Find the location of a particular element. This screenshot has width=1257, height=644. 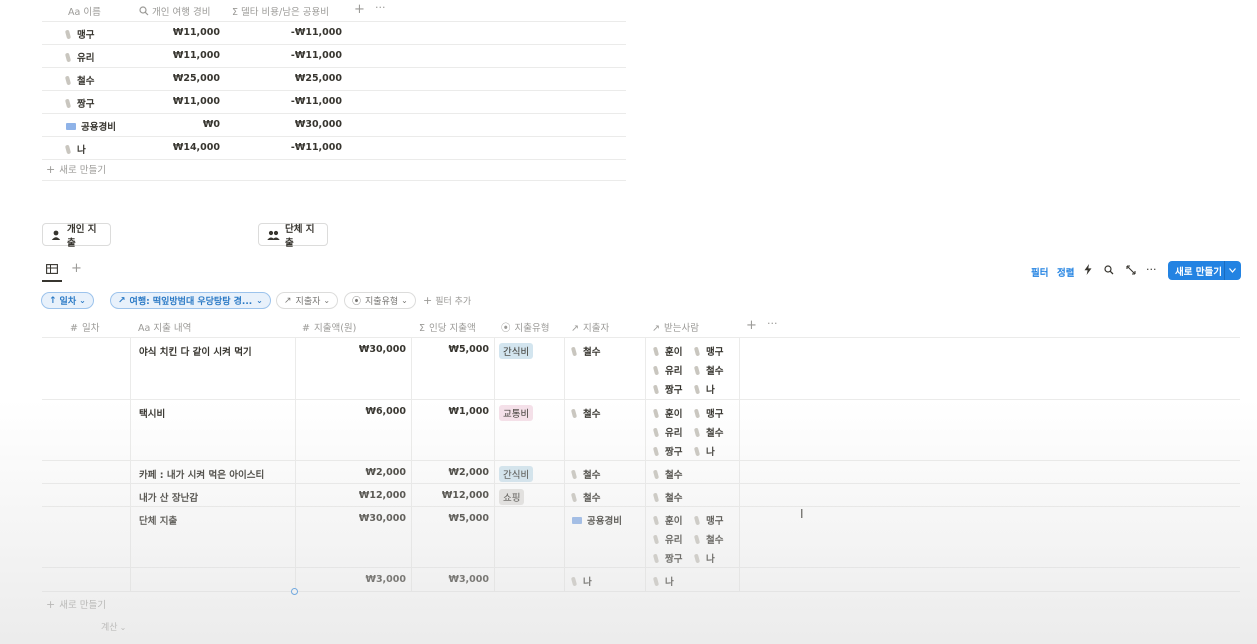

row-amount: ₩3,000 is located at coordinates (385, 579).